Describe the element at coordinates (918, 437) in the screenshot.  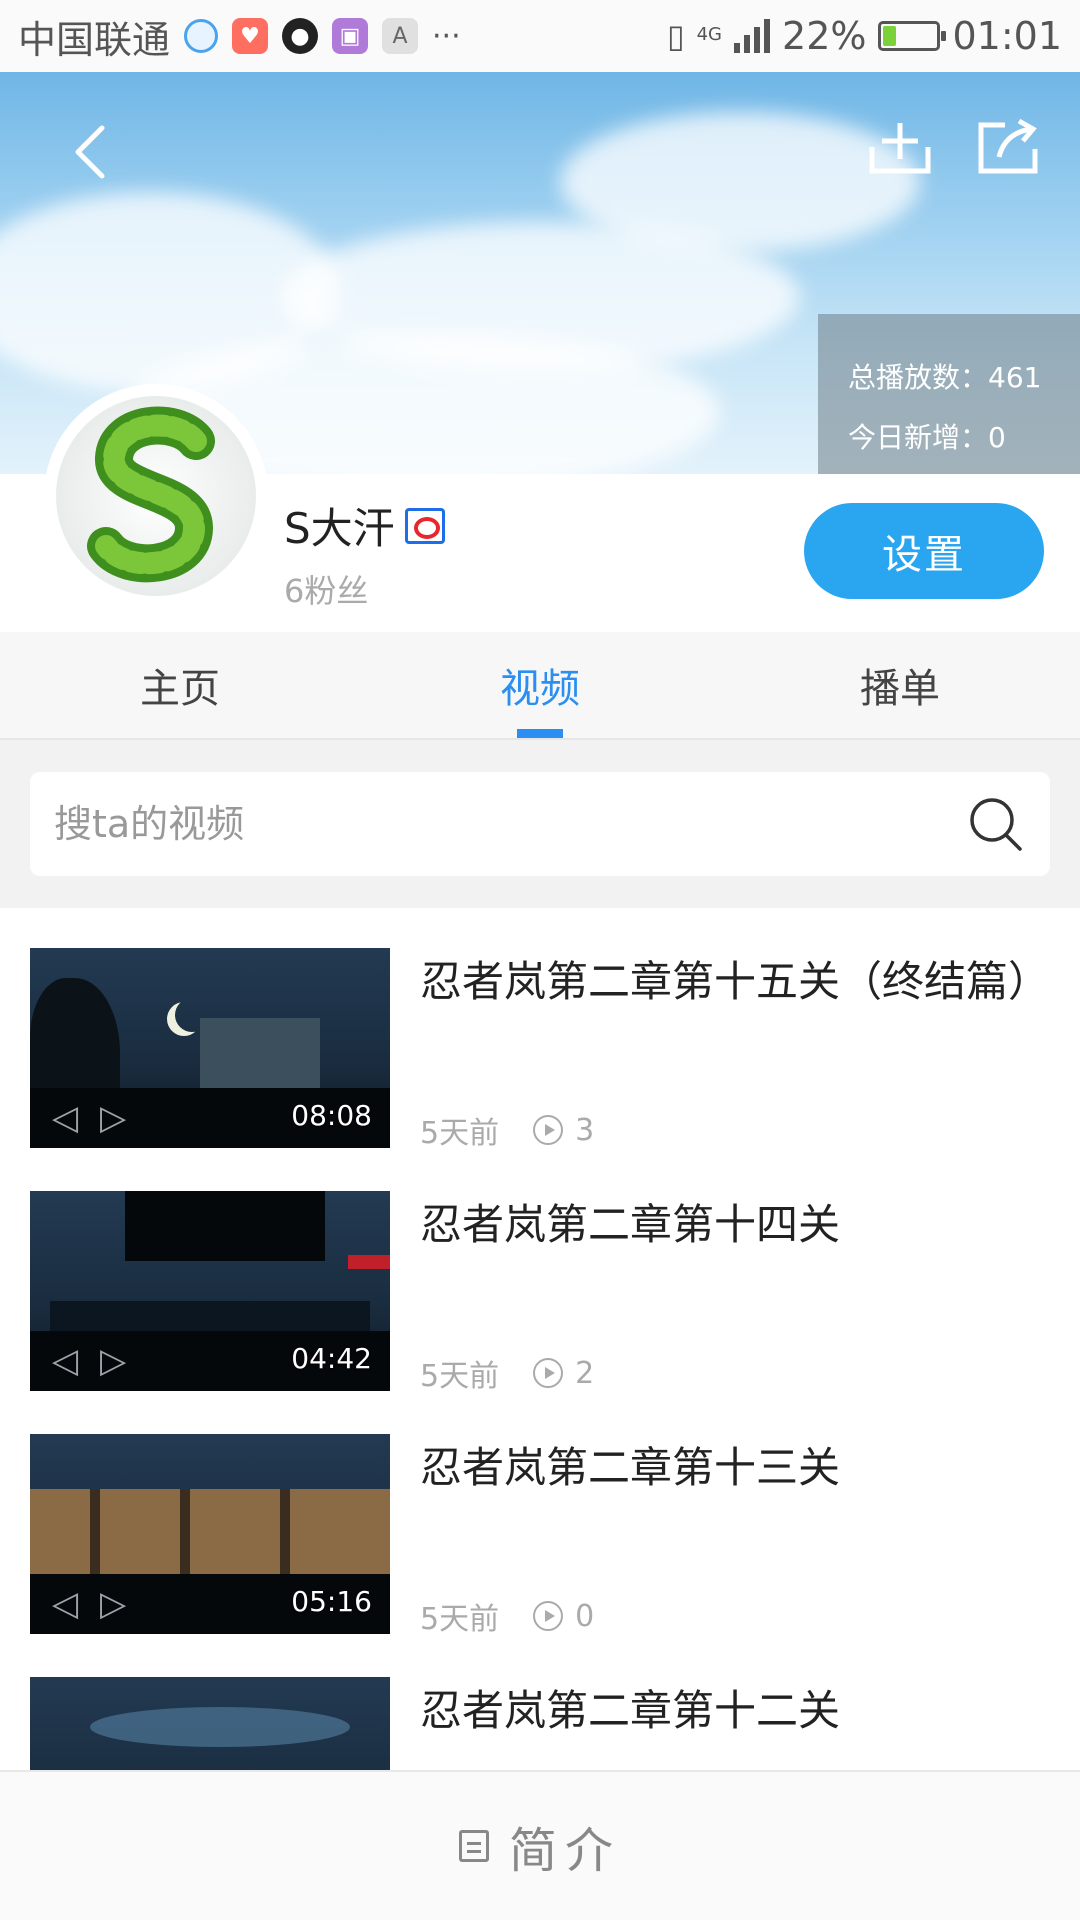
I see `today-new-label: 今日新增：` at that location.